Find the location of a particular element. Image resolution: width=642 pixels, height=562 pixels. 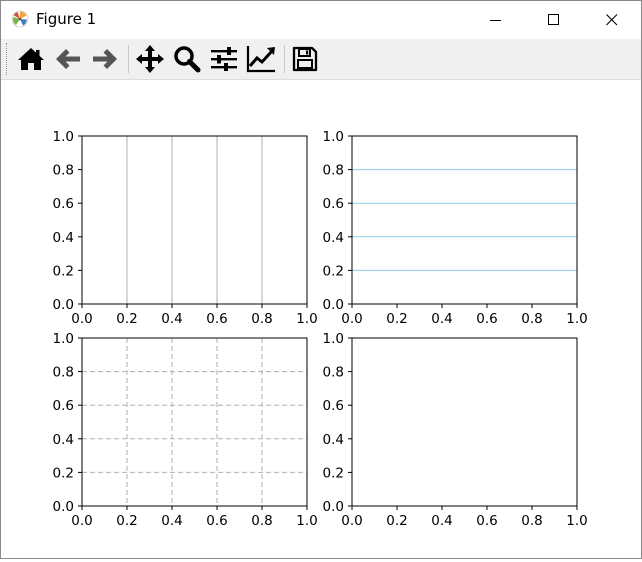

arrow-left-icon is located at coordinates (68, 59).